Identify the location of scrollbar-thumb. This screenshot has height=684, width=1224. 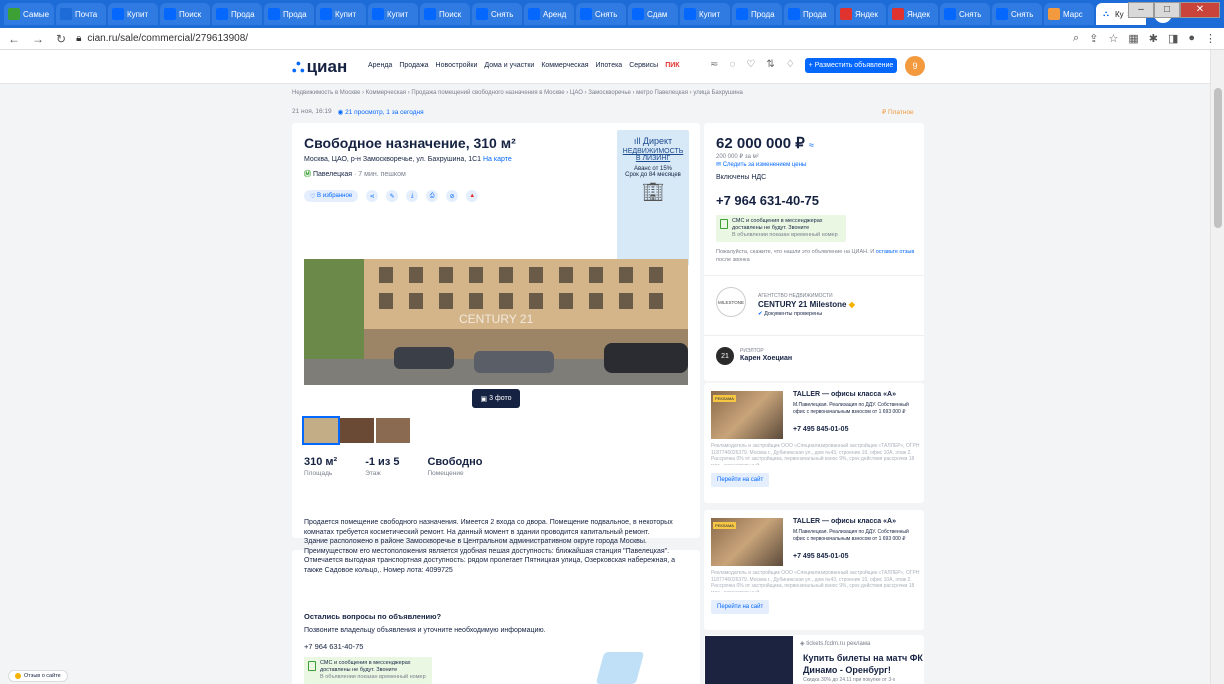
(1218, 158).